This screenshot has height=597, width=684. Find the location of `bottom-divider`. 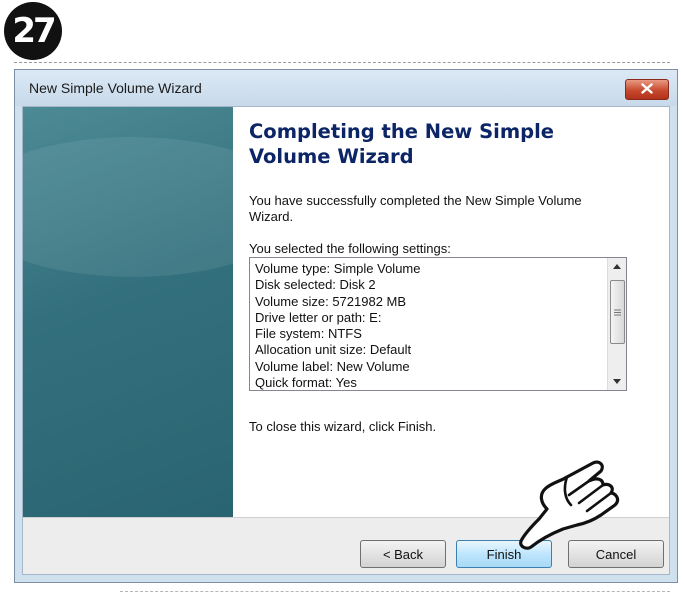

bottom-divider is located at coordinates (395, 592).